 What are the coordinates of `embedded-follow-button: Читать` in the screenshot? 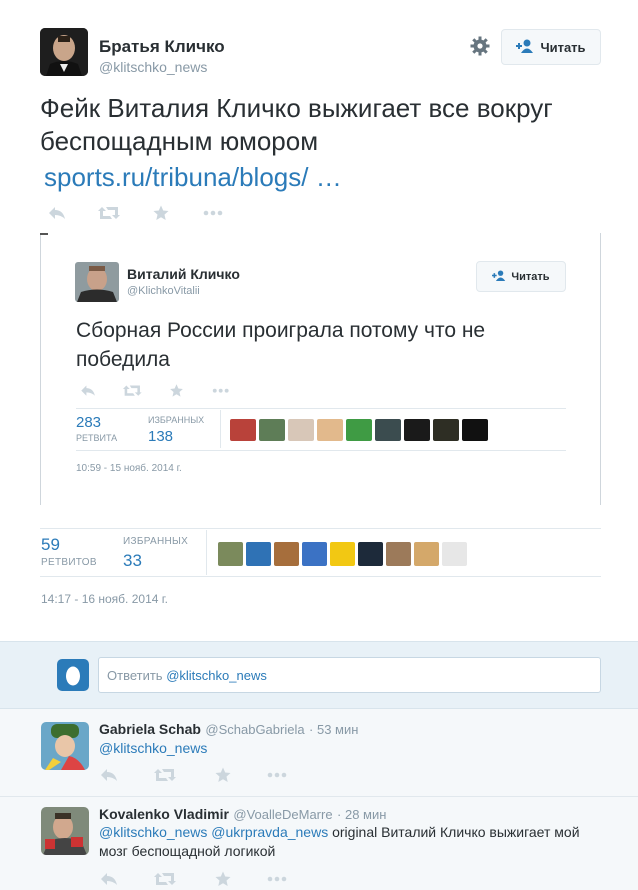 It's located at (521, 276).